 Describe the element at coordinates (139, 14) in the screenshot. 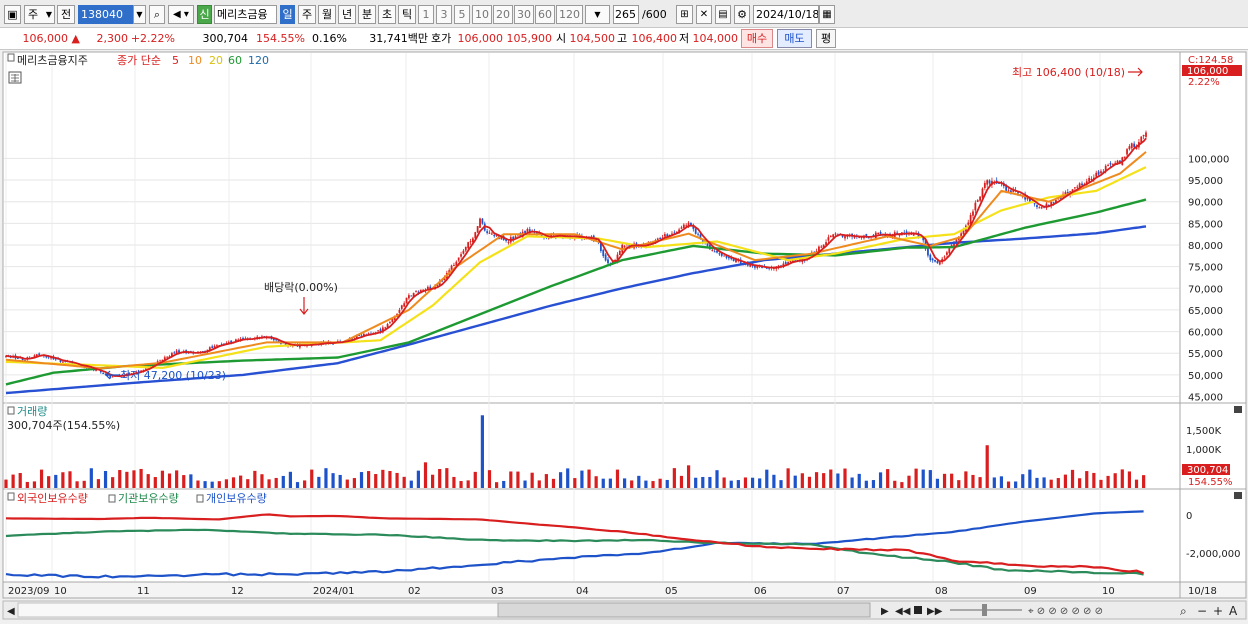

I see `code-dropdown-icon: ▼` at that location.